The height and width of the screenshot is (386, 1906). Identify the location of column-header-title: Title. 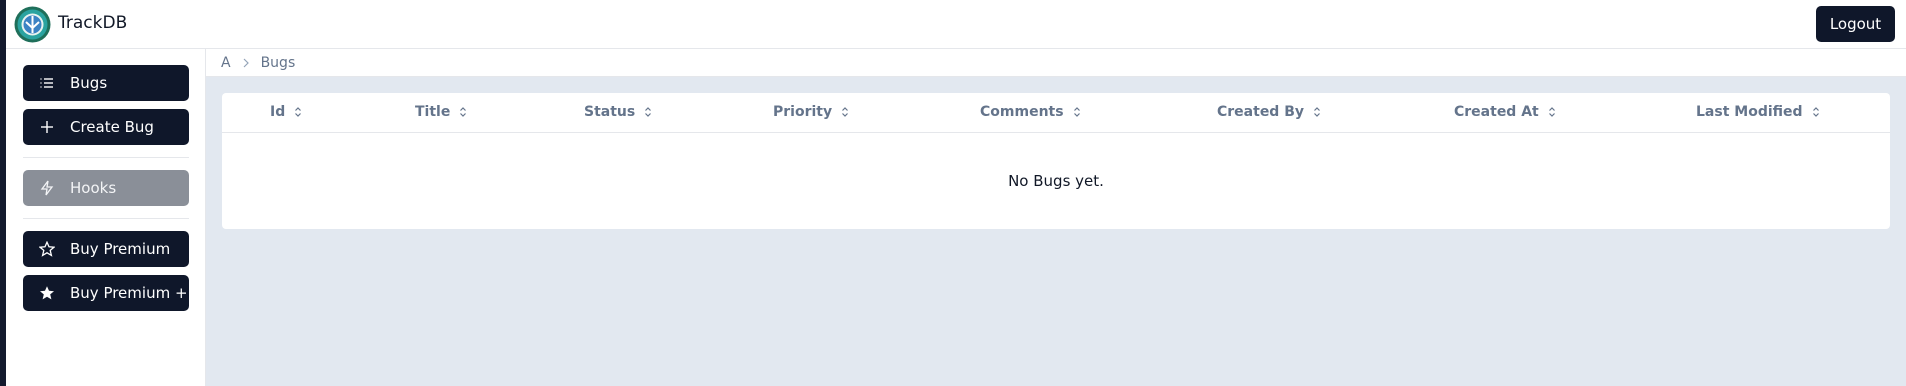
(441, 112).